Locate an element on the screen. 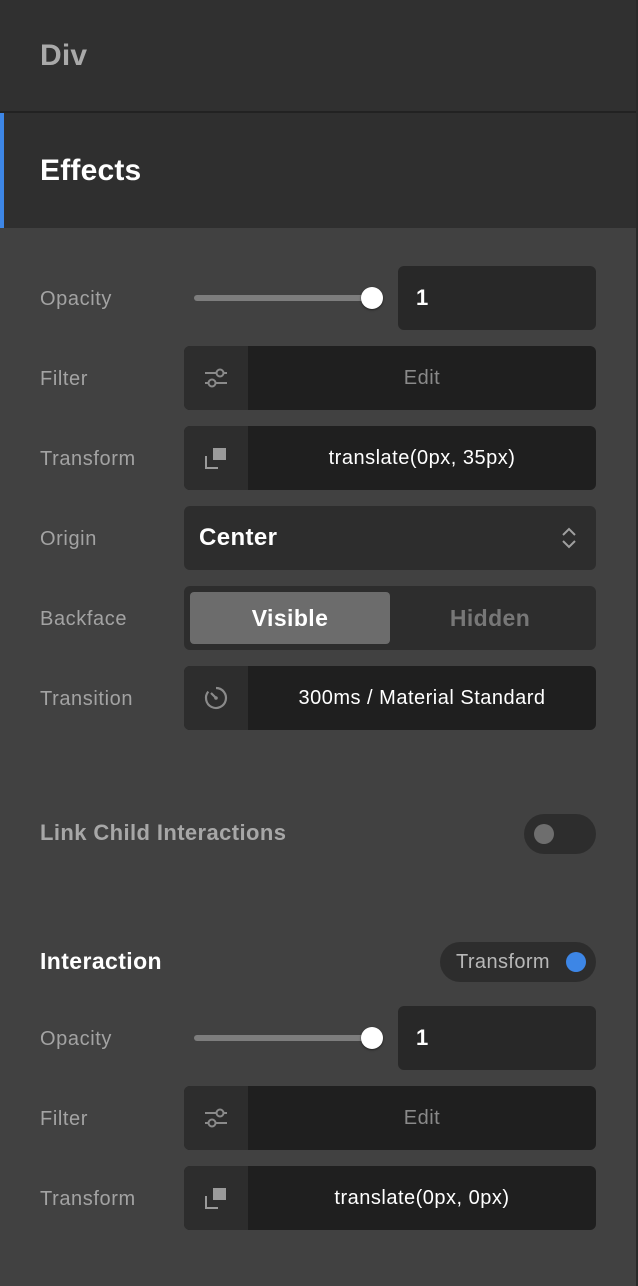 This screenshot has width=638, height=1286. interaction-transform-label: Transform is located at coordinates (88, 1199).